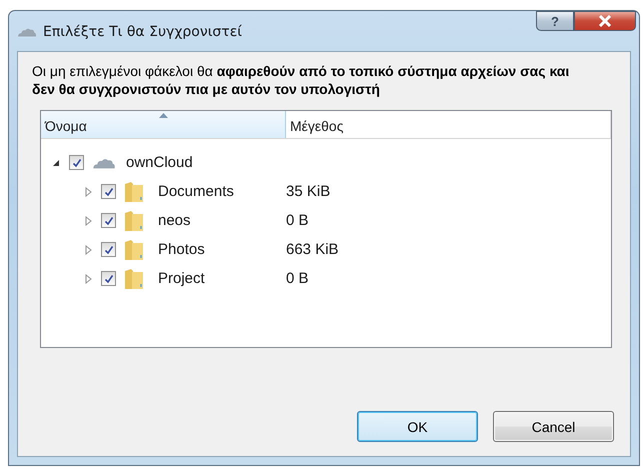 The height and width of the screenshot is (473, 644). I want to click on help-button: ?, so click(555, 21).